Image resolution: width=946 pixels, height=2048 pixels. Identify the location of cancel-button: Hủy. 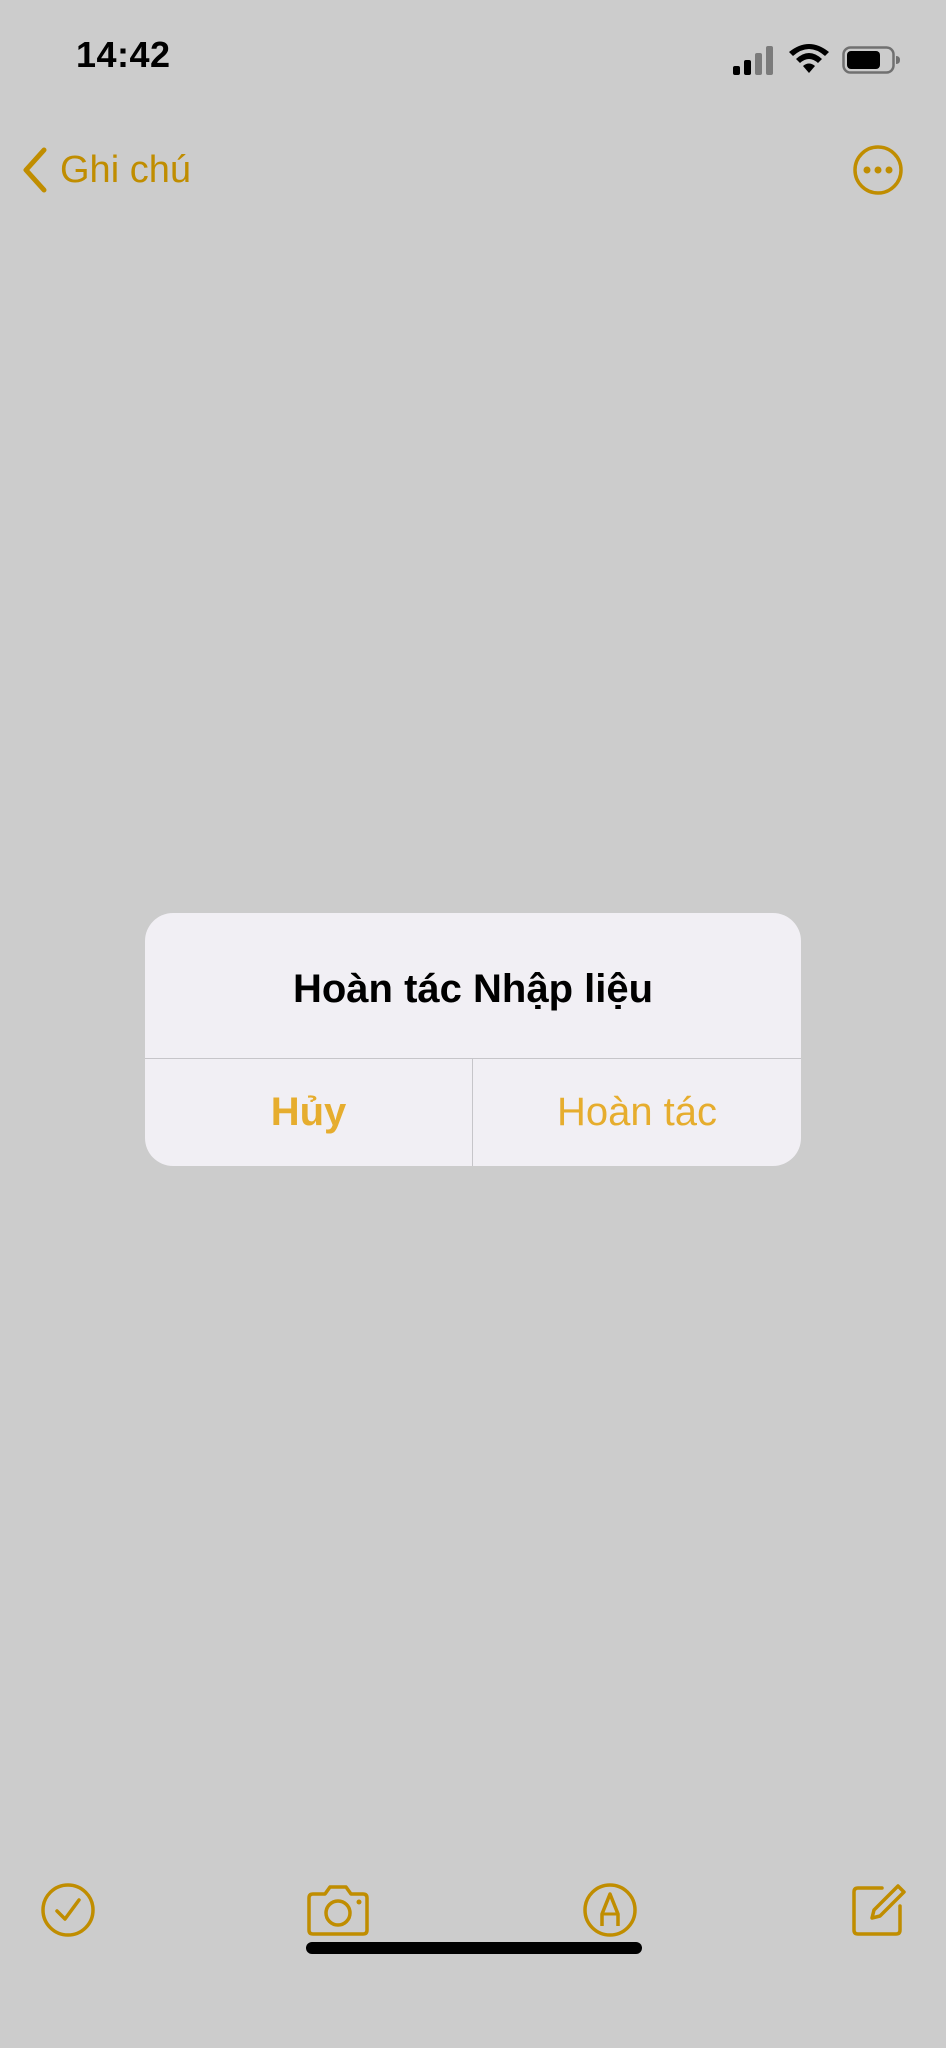
(308, 1112).